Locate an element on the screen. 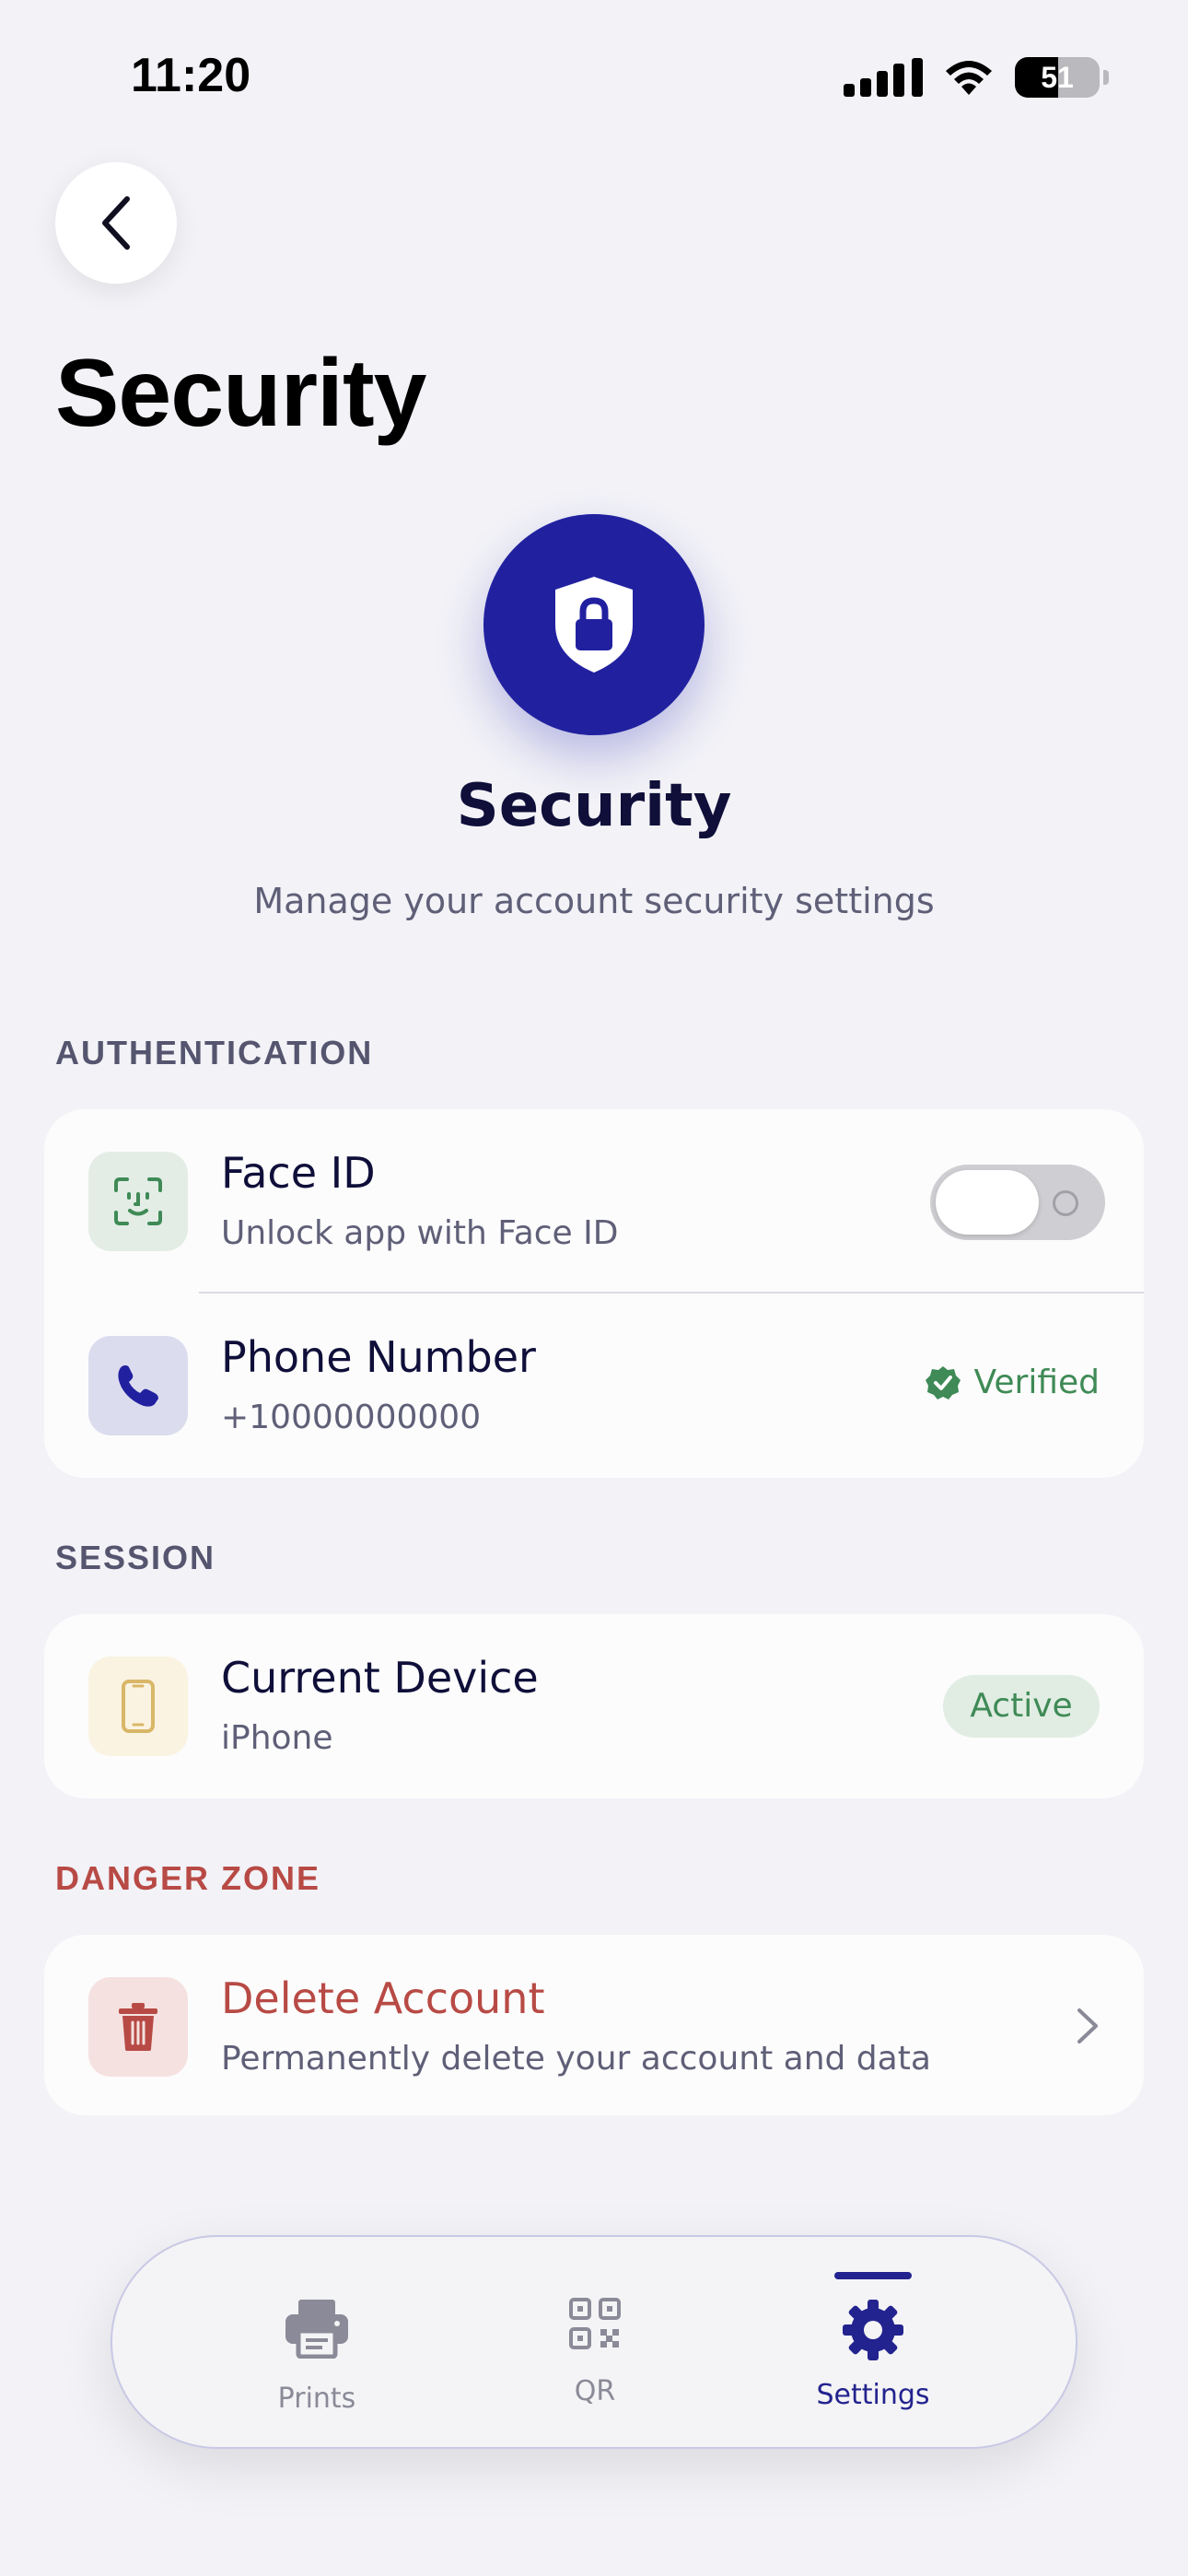 Image resolution: width=1188 pixels, height=2576 pixels. status-indicators: 51 is located at coordinates (976, 77).